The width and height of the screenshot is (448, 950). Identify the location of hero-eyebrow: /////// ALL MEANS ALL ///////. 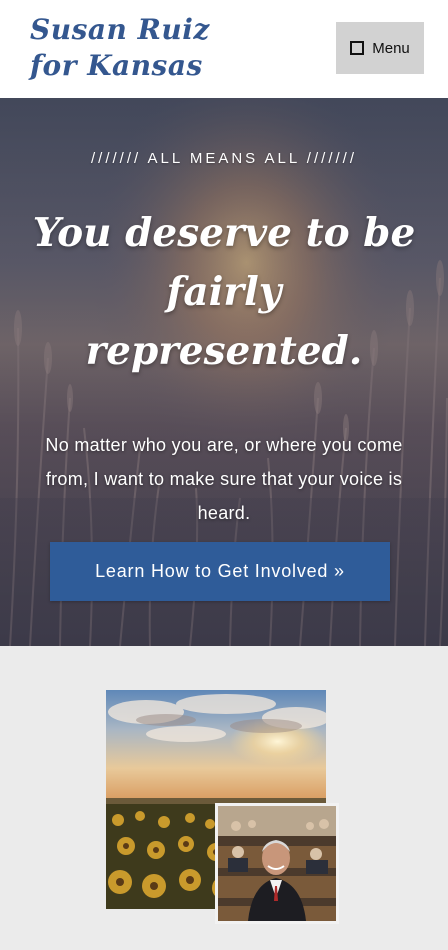
(224, 158).